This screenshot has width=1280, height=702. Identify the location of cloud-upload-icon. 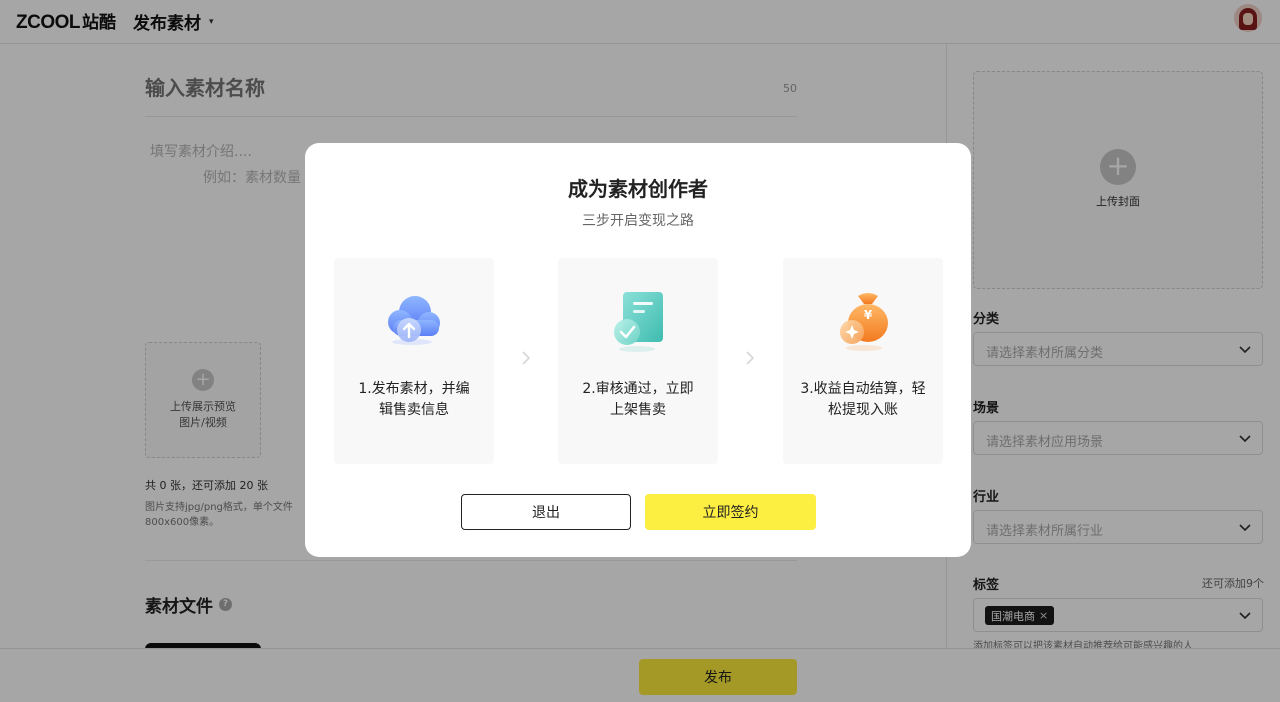
(414, 320).